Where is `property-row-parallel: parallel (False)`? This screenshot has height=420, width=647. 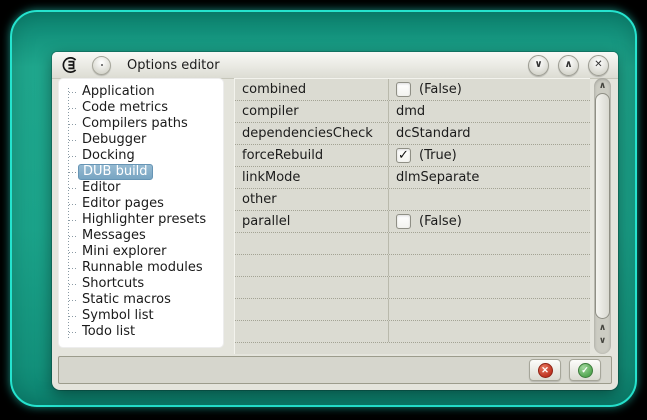 property-row-parallel: parallel (False) is located at coordinates (412, 222).